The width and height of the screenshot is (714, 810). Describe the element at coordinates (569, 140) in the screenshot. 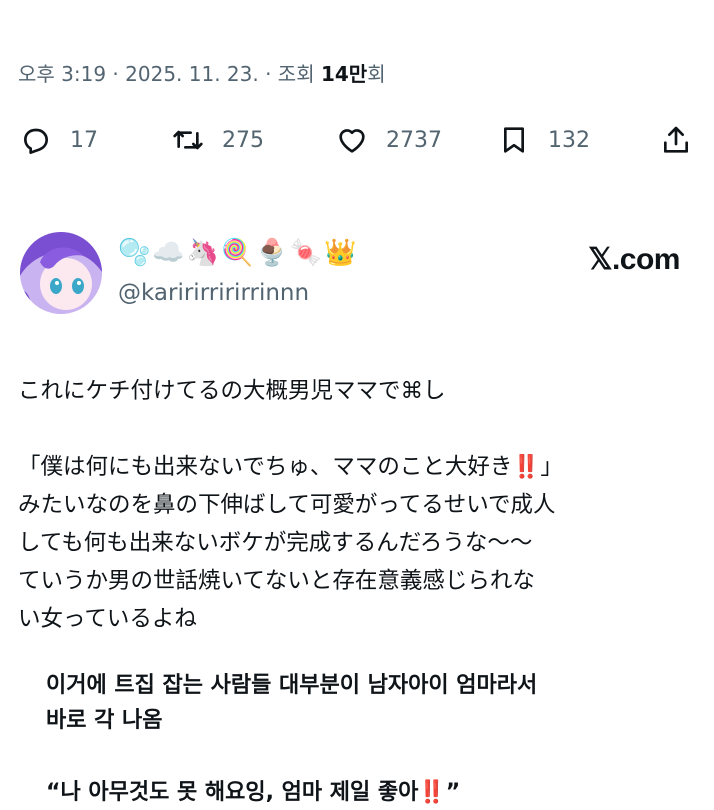

I see `bookmark-count: 132` at that location.